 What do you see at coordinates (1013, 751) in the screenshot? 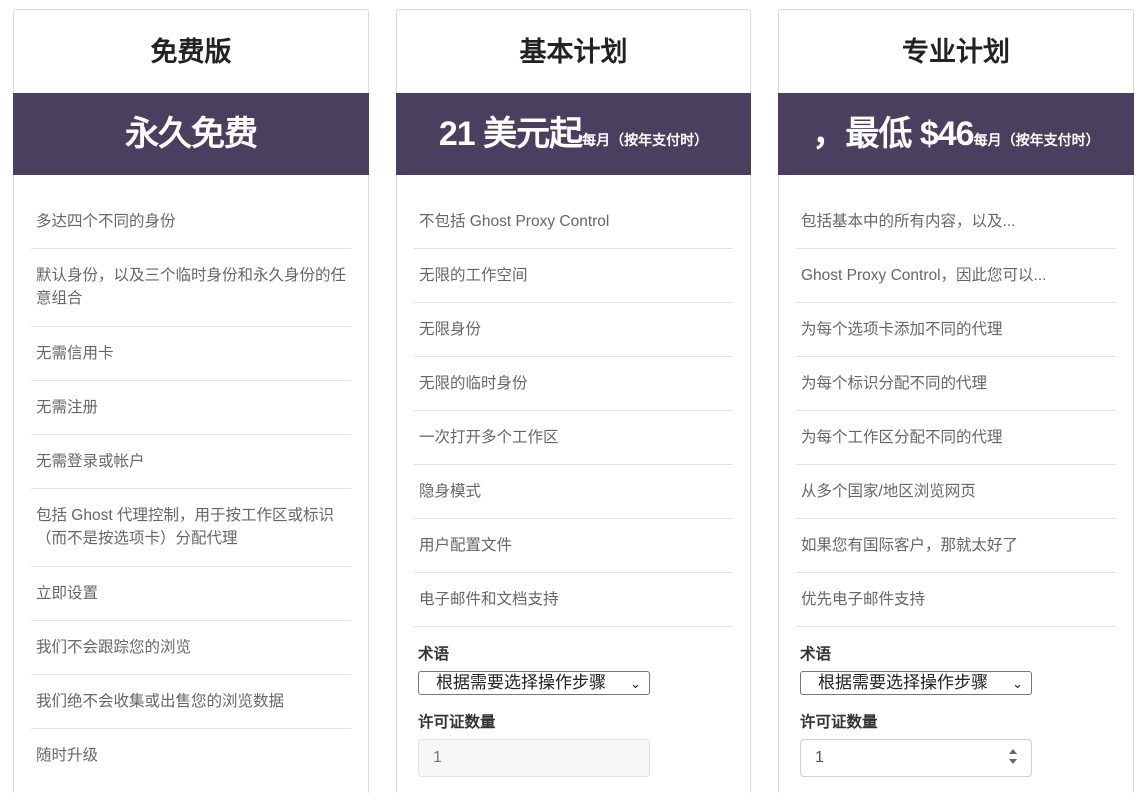
I see `stepper-up-icon` at bounding box center [1013, 751].